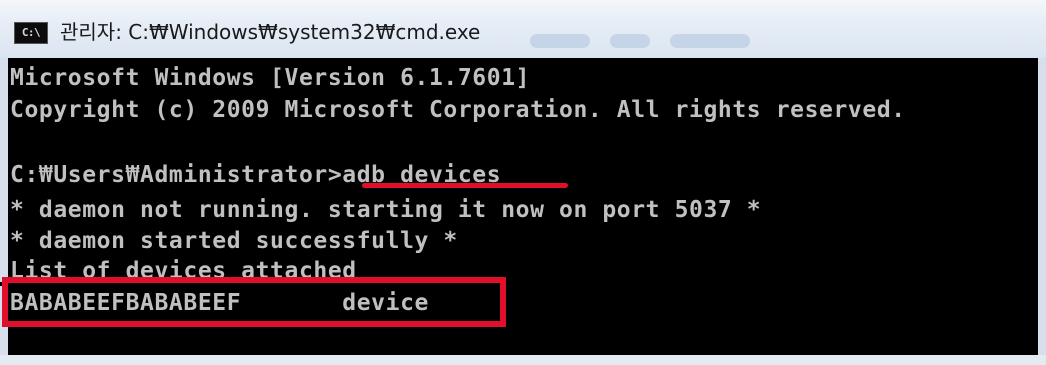 This screenshot has width=1046, height=365. Describe the element at coordinates (270, 32) in the screenshot. I see `window-title: 관리자: C:₩Windows₩system32₩cmd.exe` at that location.